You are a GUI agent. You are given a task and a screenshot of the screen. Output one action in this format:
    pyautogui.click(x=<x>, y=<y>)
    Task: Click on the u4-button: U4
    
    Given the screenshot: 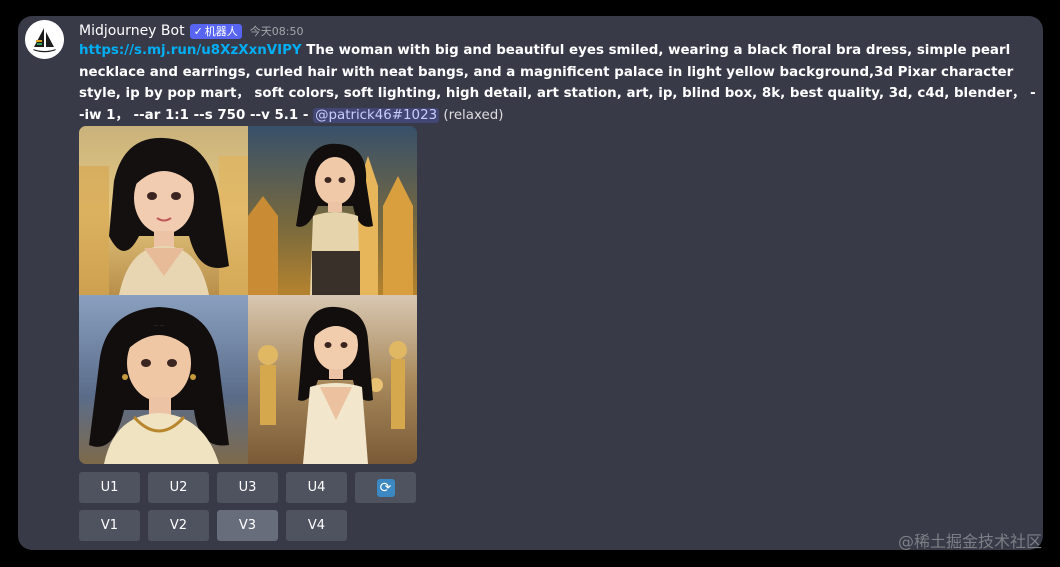 What is the action you would take?
    pyautogui.click(x=316, y=487)
    